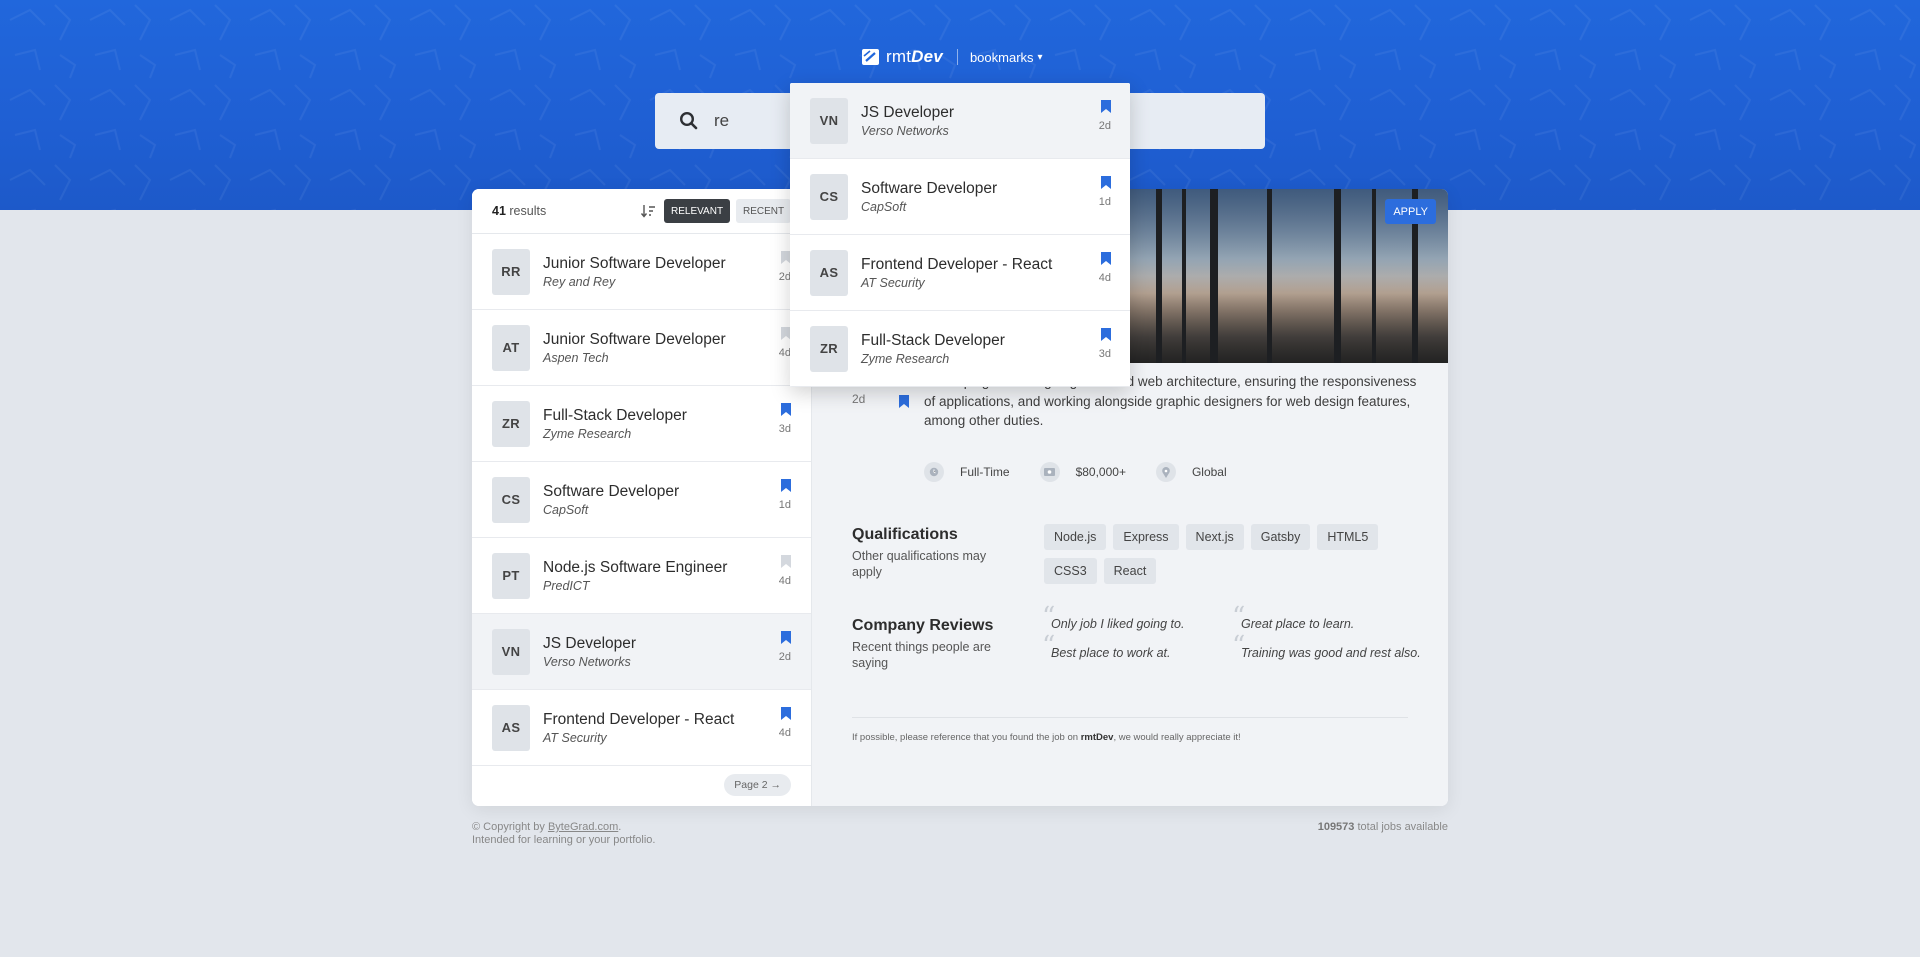 The width and height of the screenshot is (1920, 957). I want to click on job-company: Verso Networks, so click(905, 130).